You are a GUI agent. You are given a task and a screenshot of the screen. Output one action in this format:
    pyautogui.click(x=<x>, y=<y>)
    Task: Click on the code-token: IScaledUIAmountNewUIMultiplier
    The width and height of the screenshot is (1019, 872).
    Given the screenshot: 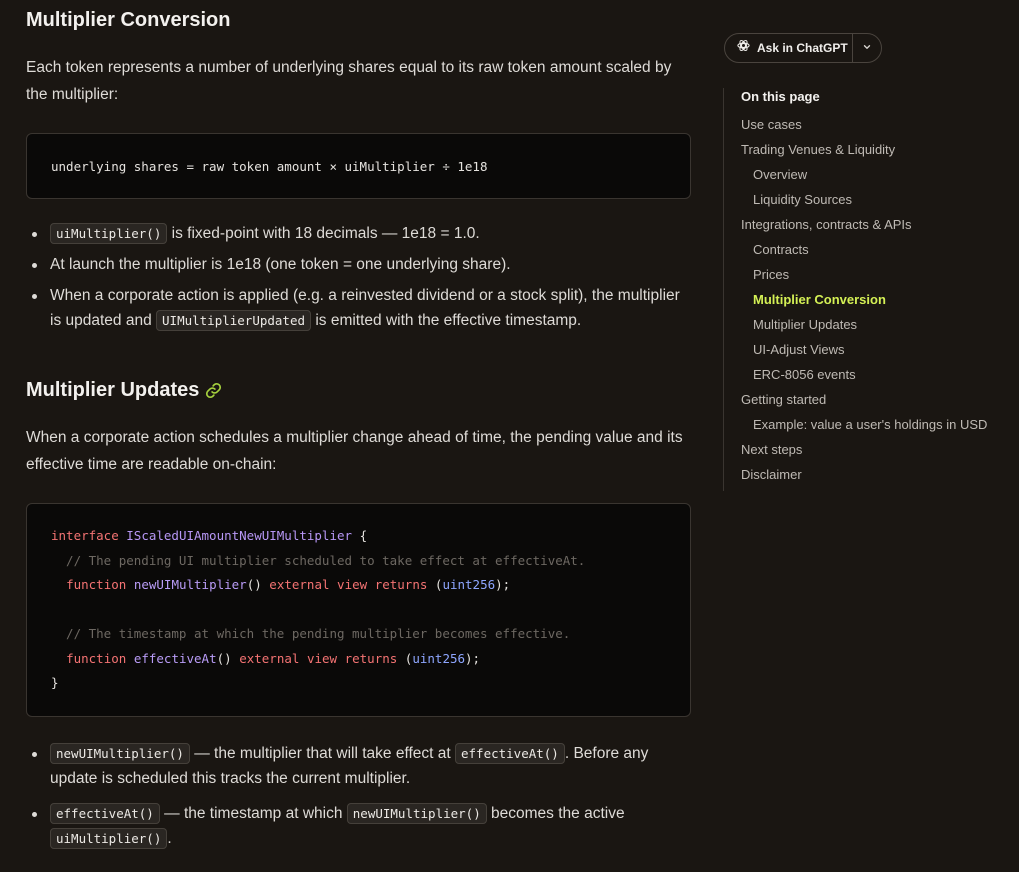 What is the action you would take?
    pyautogui.click(x=239, y=535)
    